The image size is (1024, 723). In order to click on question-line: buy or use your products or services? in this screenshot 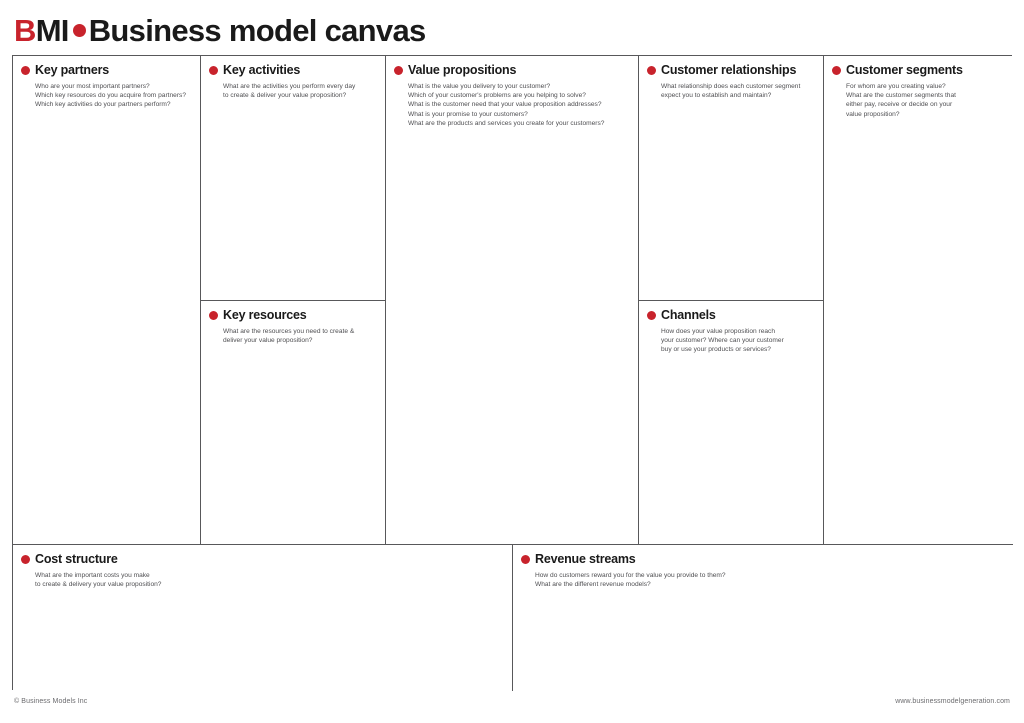, I will do `click(716, 350)`.